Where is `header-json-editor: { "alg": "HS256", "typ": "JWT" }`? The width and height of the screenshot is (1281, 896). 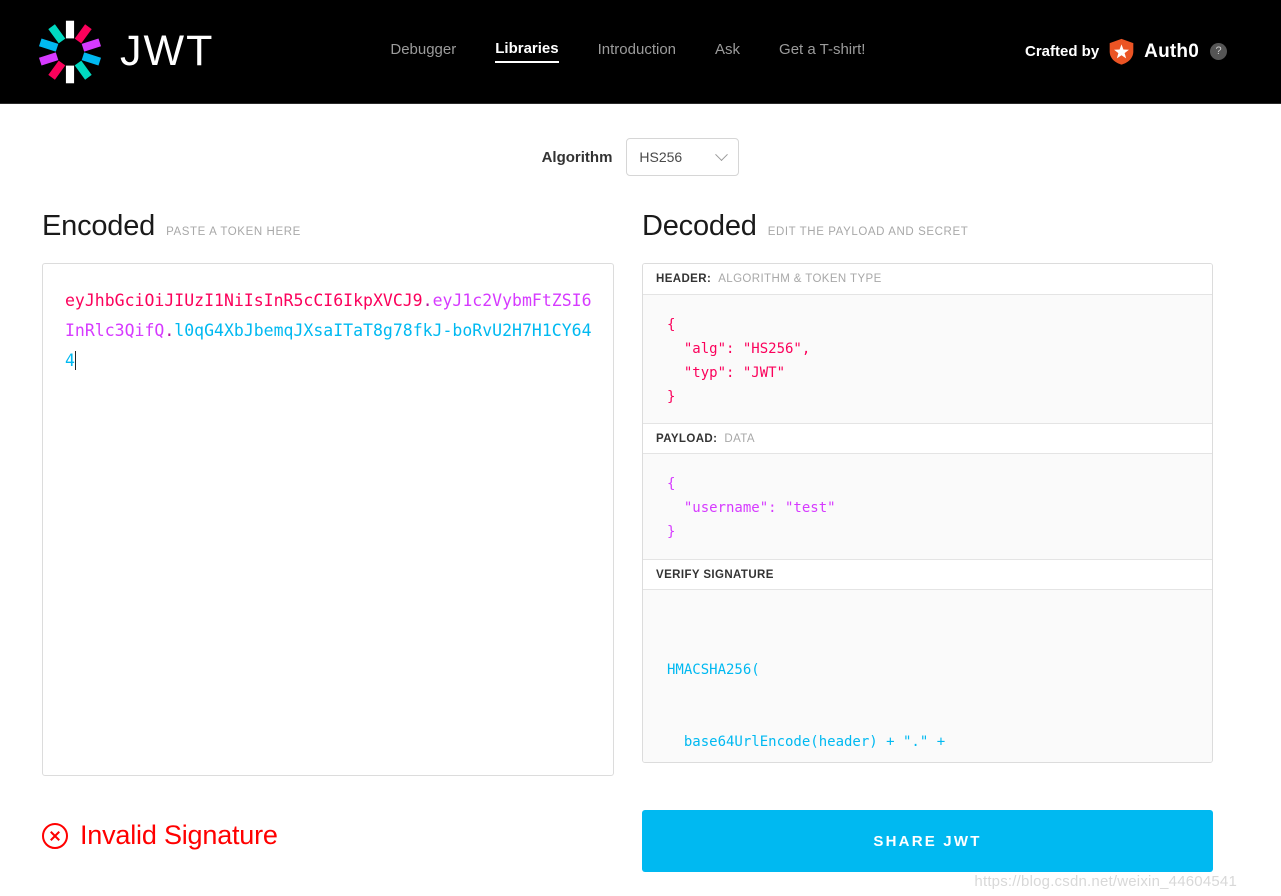 header-json-editor: { "alg": "HS256", "typ": "JWT" } is located at coordinates (927, 359).